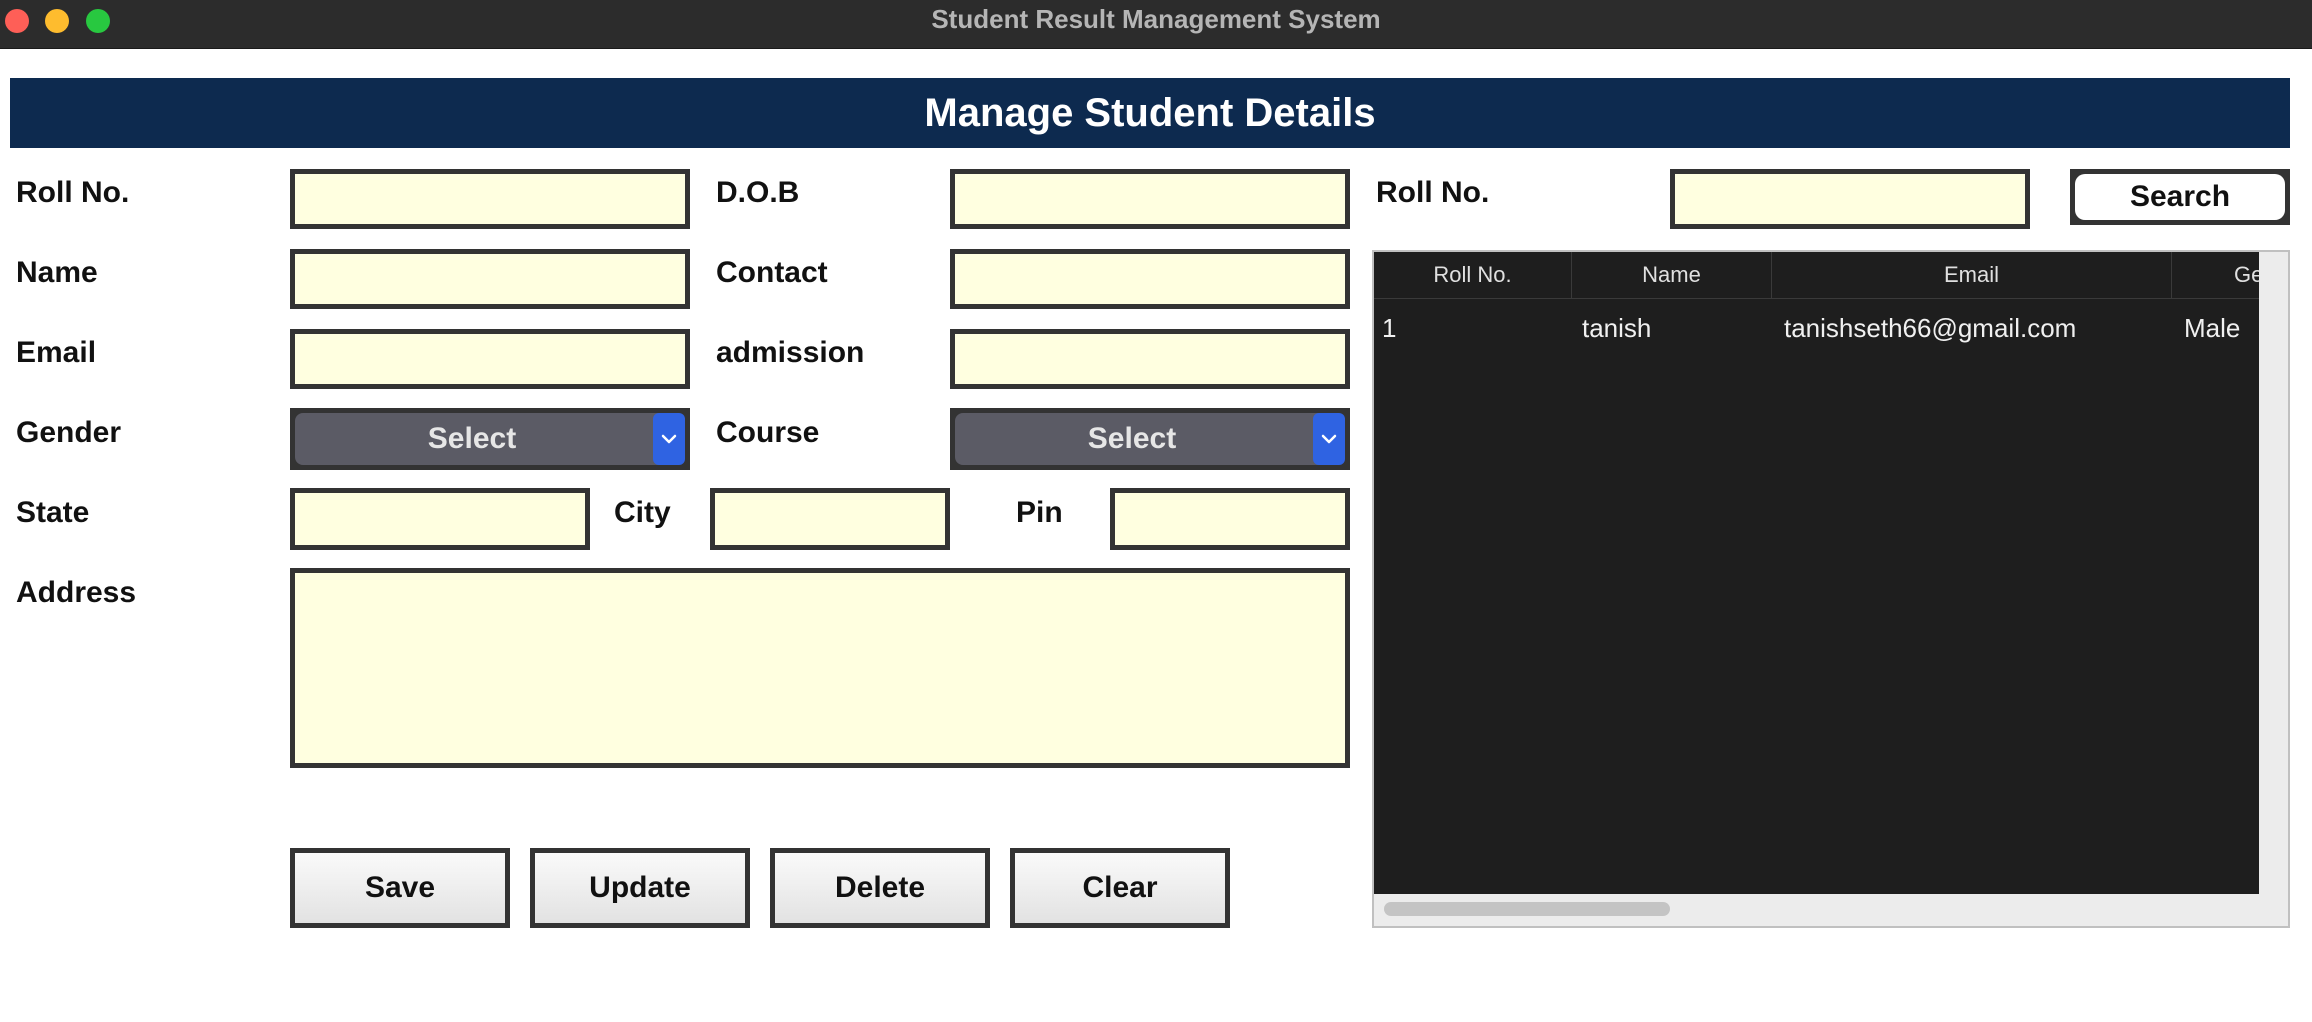  I want to click on course-select-face: Select, so click(1150, 439).